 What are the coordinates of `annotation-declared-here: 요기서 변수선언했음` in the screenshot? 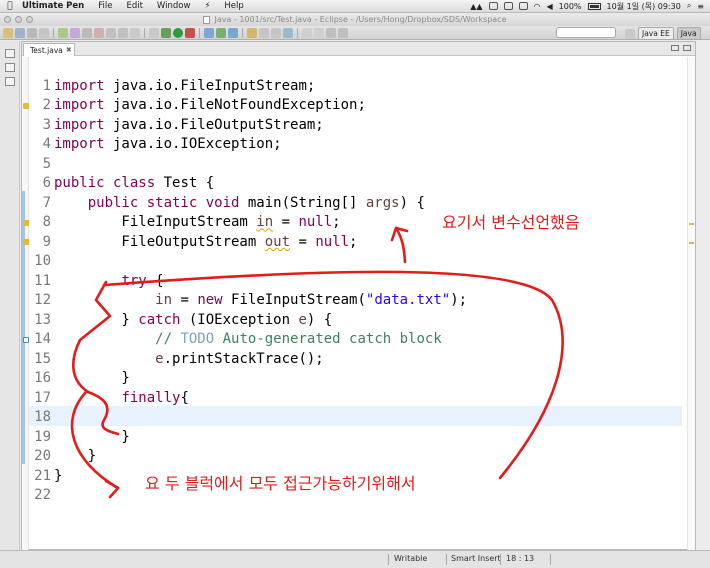 It's located at (511, 222).